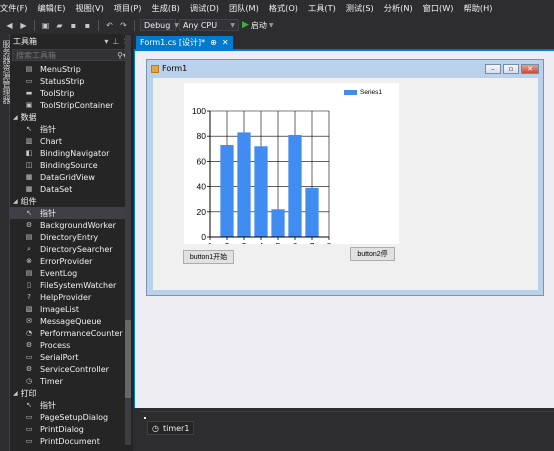  I want to click on toolstrip-icon: ▬, so click(29, 93).